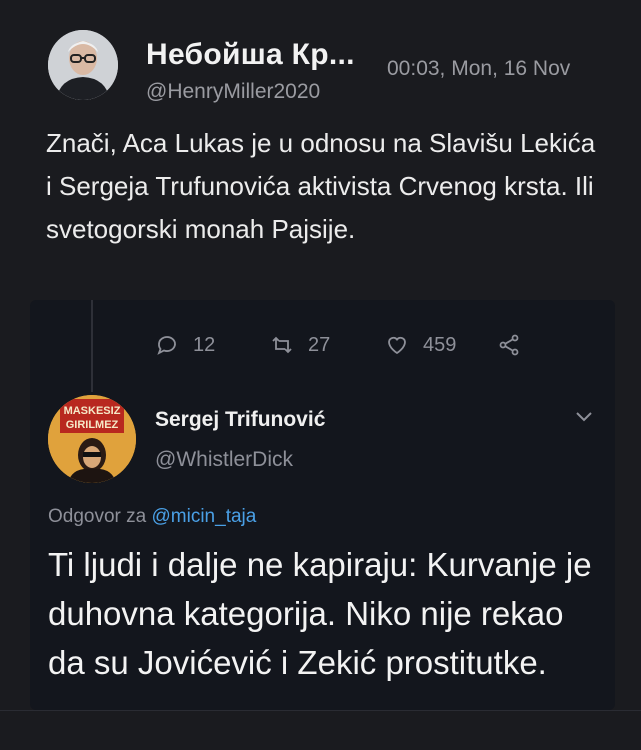 This screenshot has width=641, height=750. I want to click on reply-prefix: Odgovor za, so click(100, 516).